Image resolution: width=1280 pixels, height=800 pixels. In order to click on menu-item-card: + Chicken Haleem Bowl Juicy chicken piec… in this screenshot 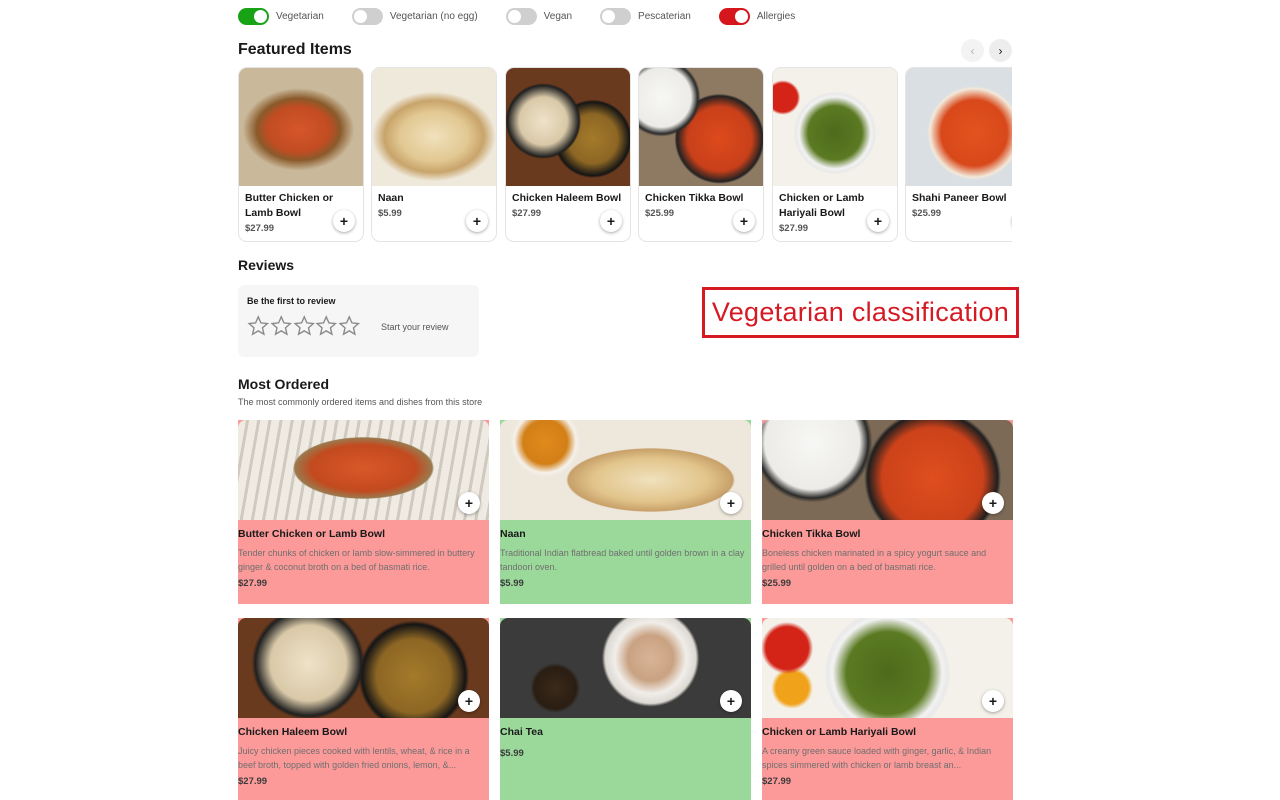, I will do `click(363, 709)`.